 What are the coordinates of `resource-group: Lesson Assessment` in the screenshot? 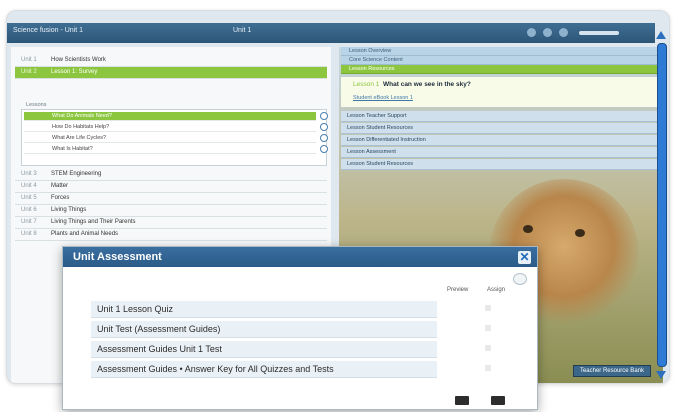 It's located at (500, 152).